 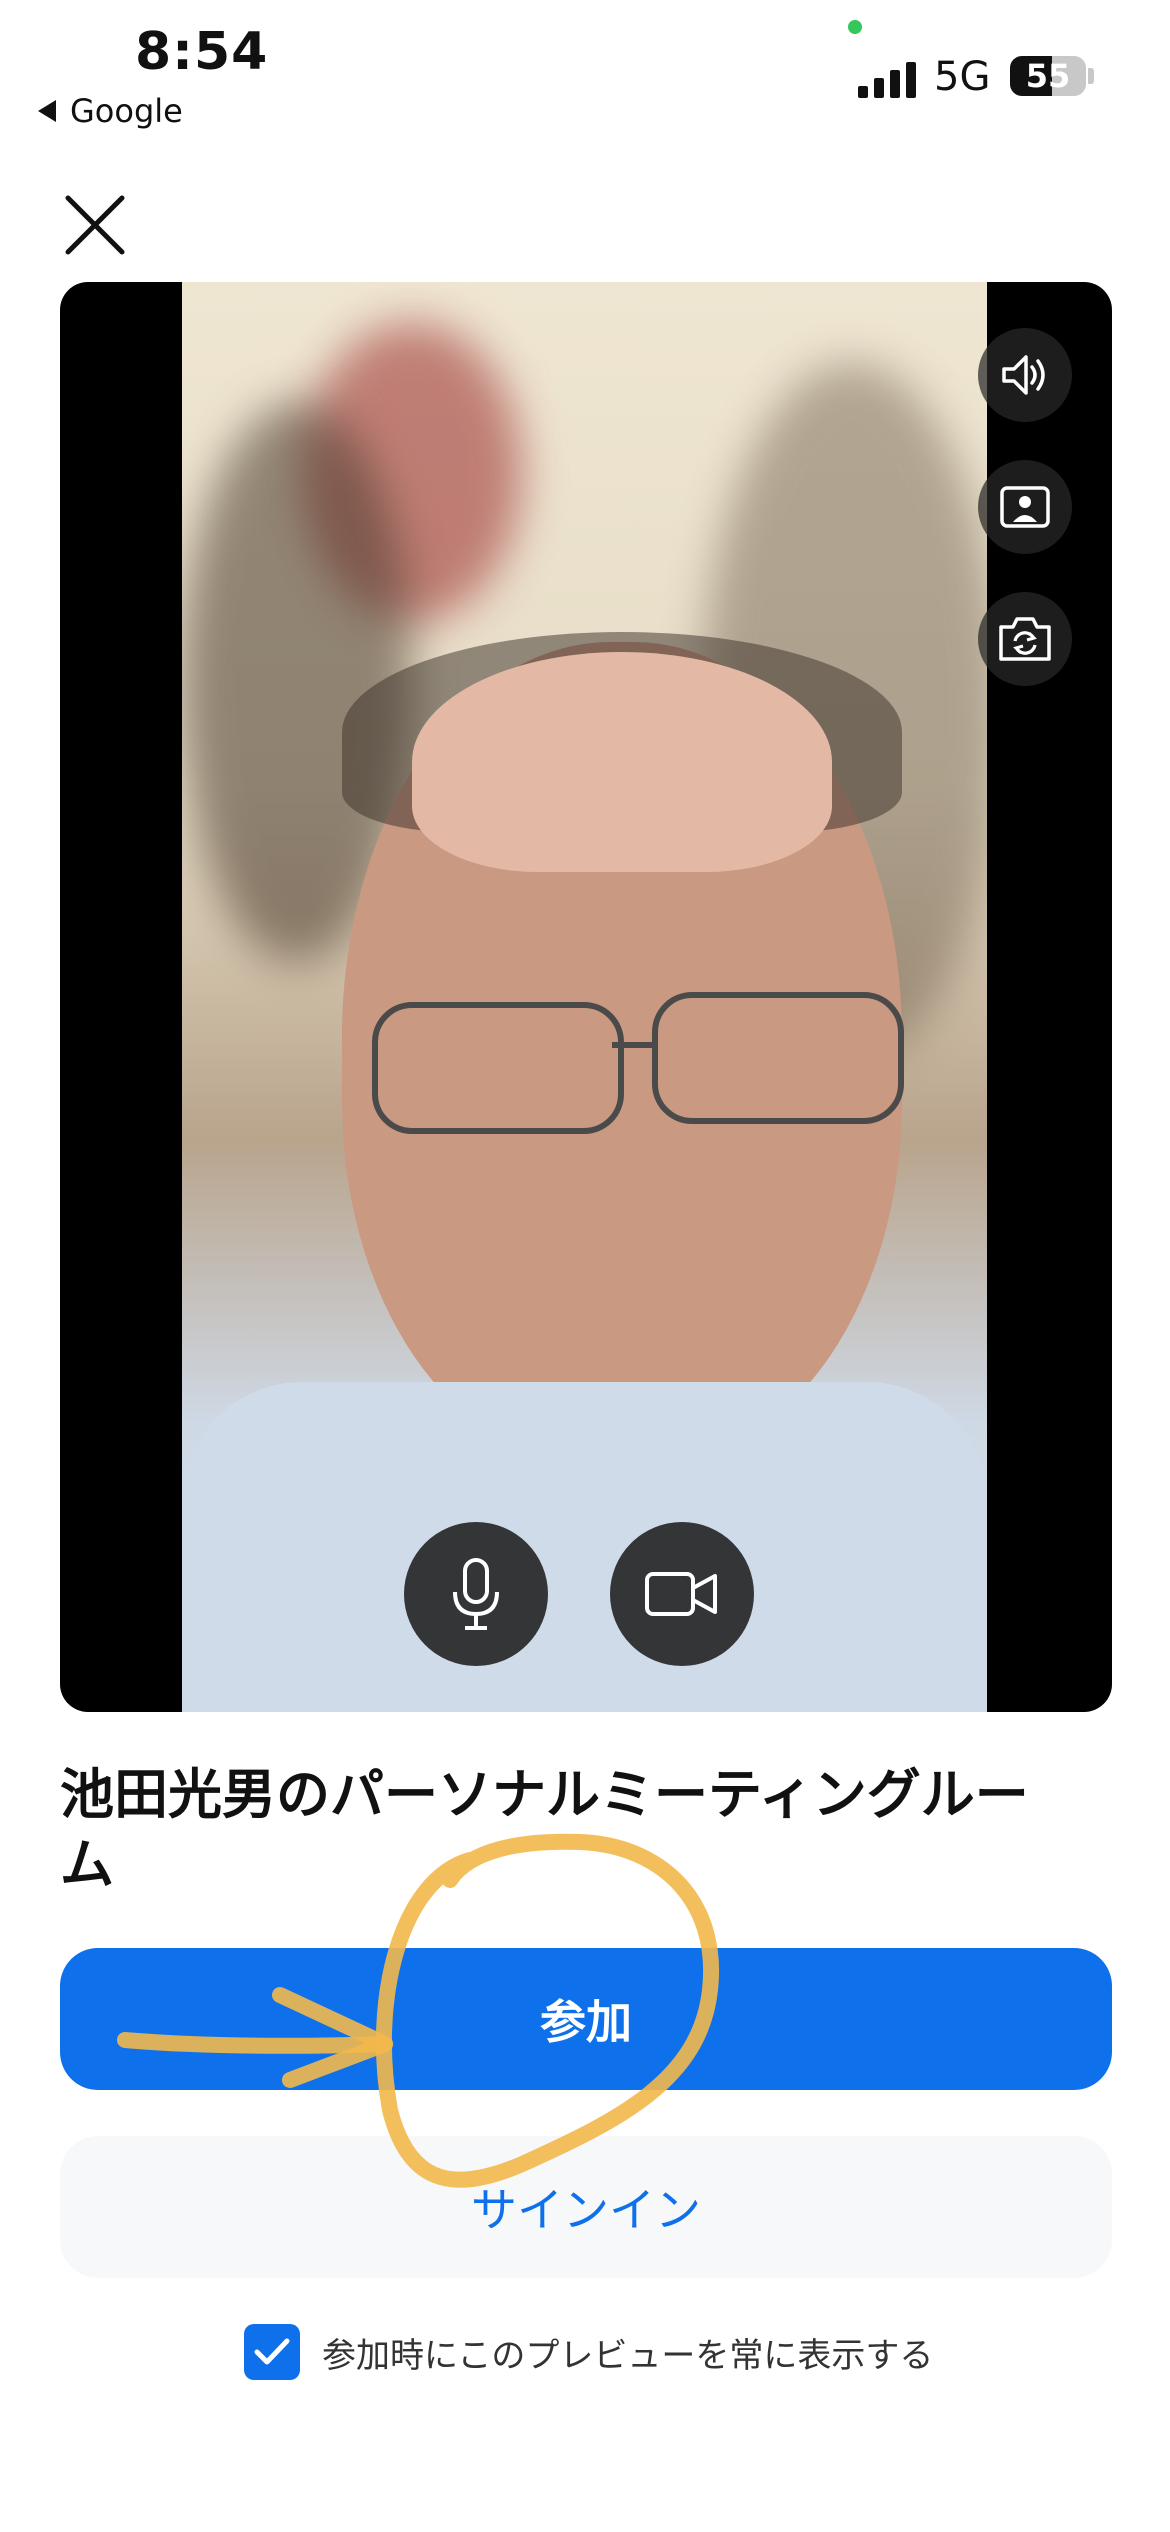 What do you see at coordinates (47, 111) in the screenshot?
I see `back-triangle-icon` at bounding box center [47, 111].